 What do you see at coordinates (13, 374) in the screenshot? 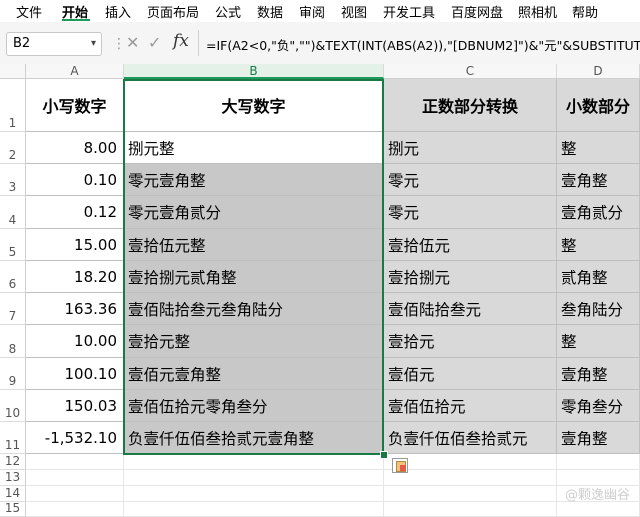
I see `row-header-9: 9` at bounding box center [13, 374].